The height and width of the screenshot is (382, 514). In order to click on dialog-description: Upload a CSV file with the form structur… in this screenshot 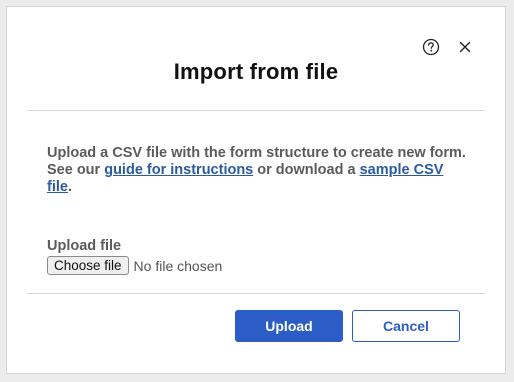, I will do `click(257, 170)`.